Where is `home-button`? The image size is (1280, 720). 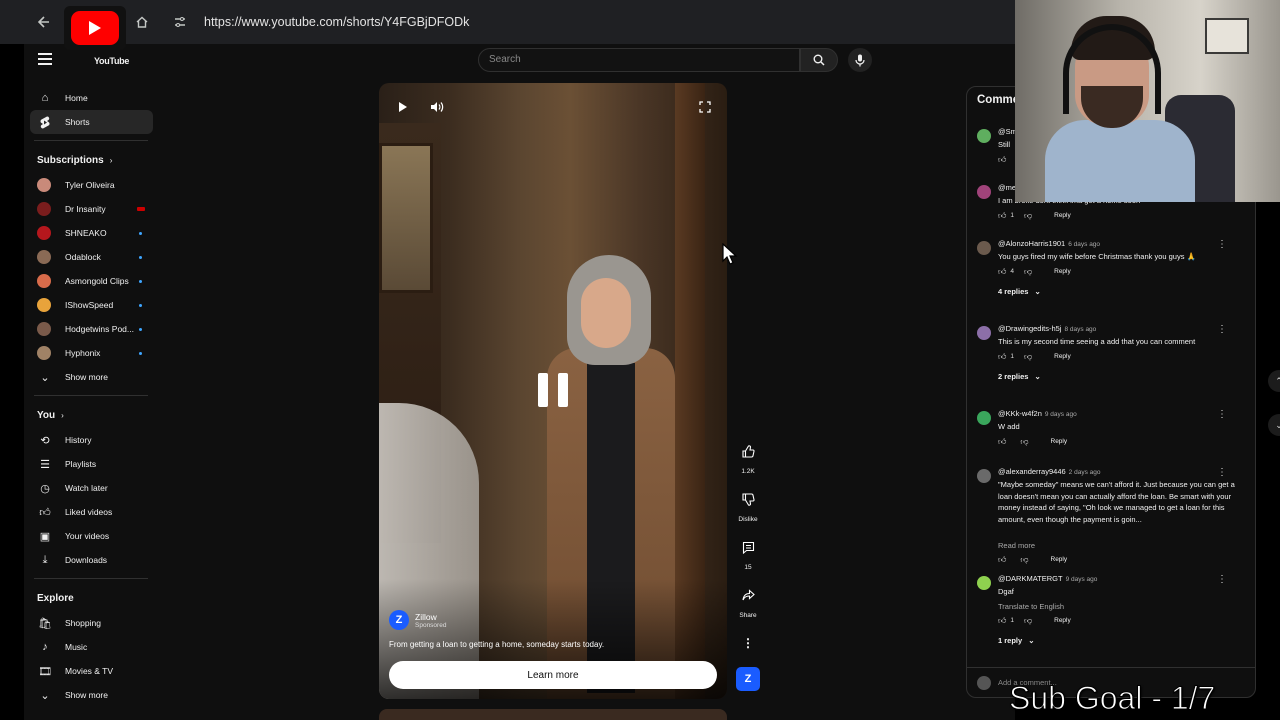 home-button is located at coordinates (142, 22).